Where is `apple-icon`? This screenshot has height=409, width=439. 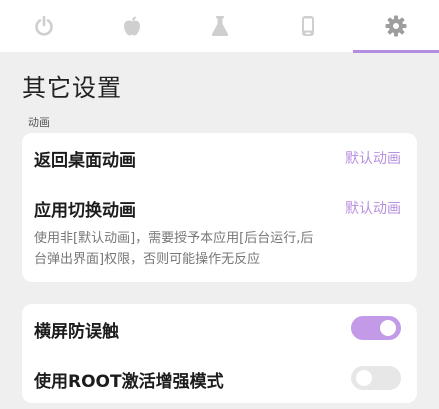
apple-icon is located at coordinates (132, 26).